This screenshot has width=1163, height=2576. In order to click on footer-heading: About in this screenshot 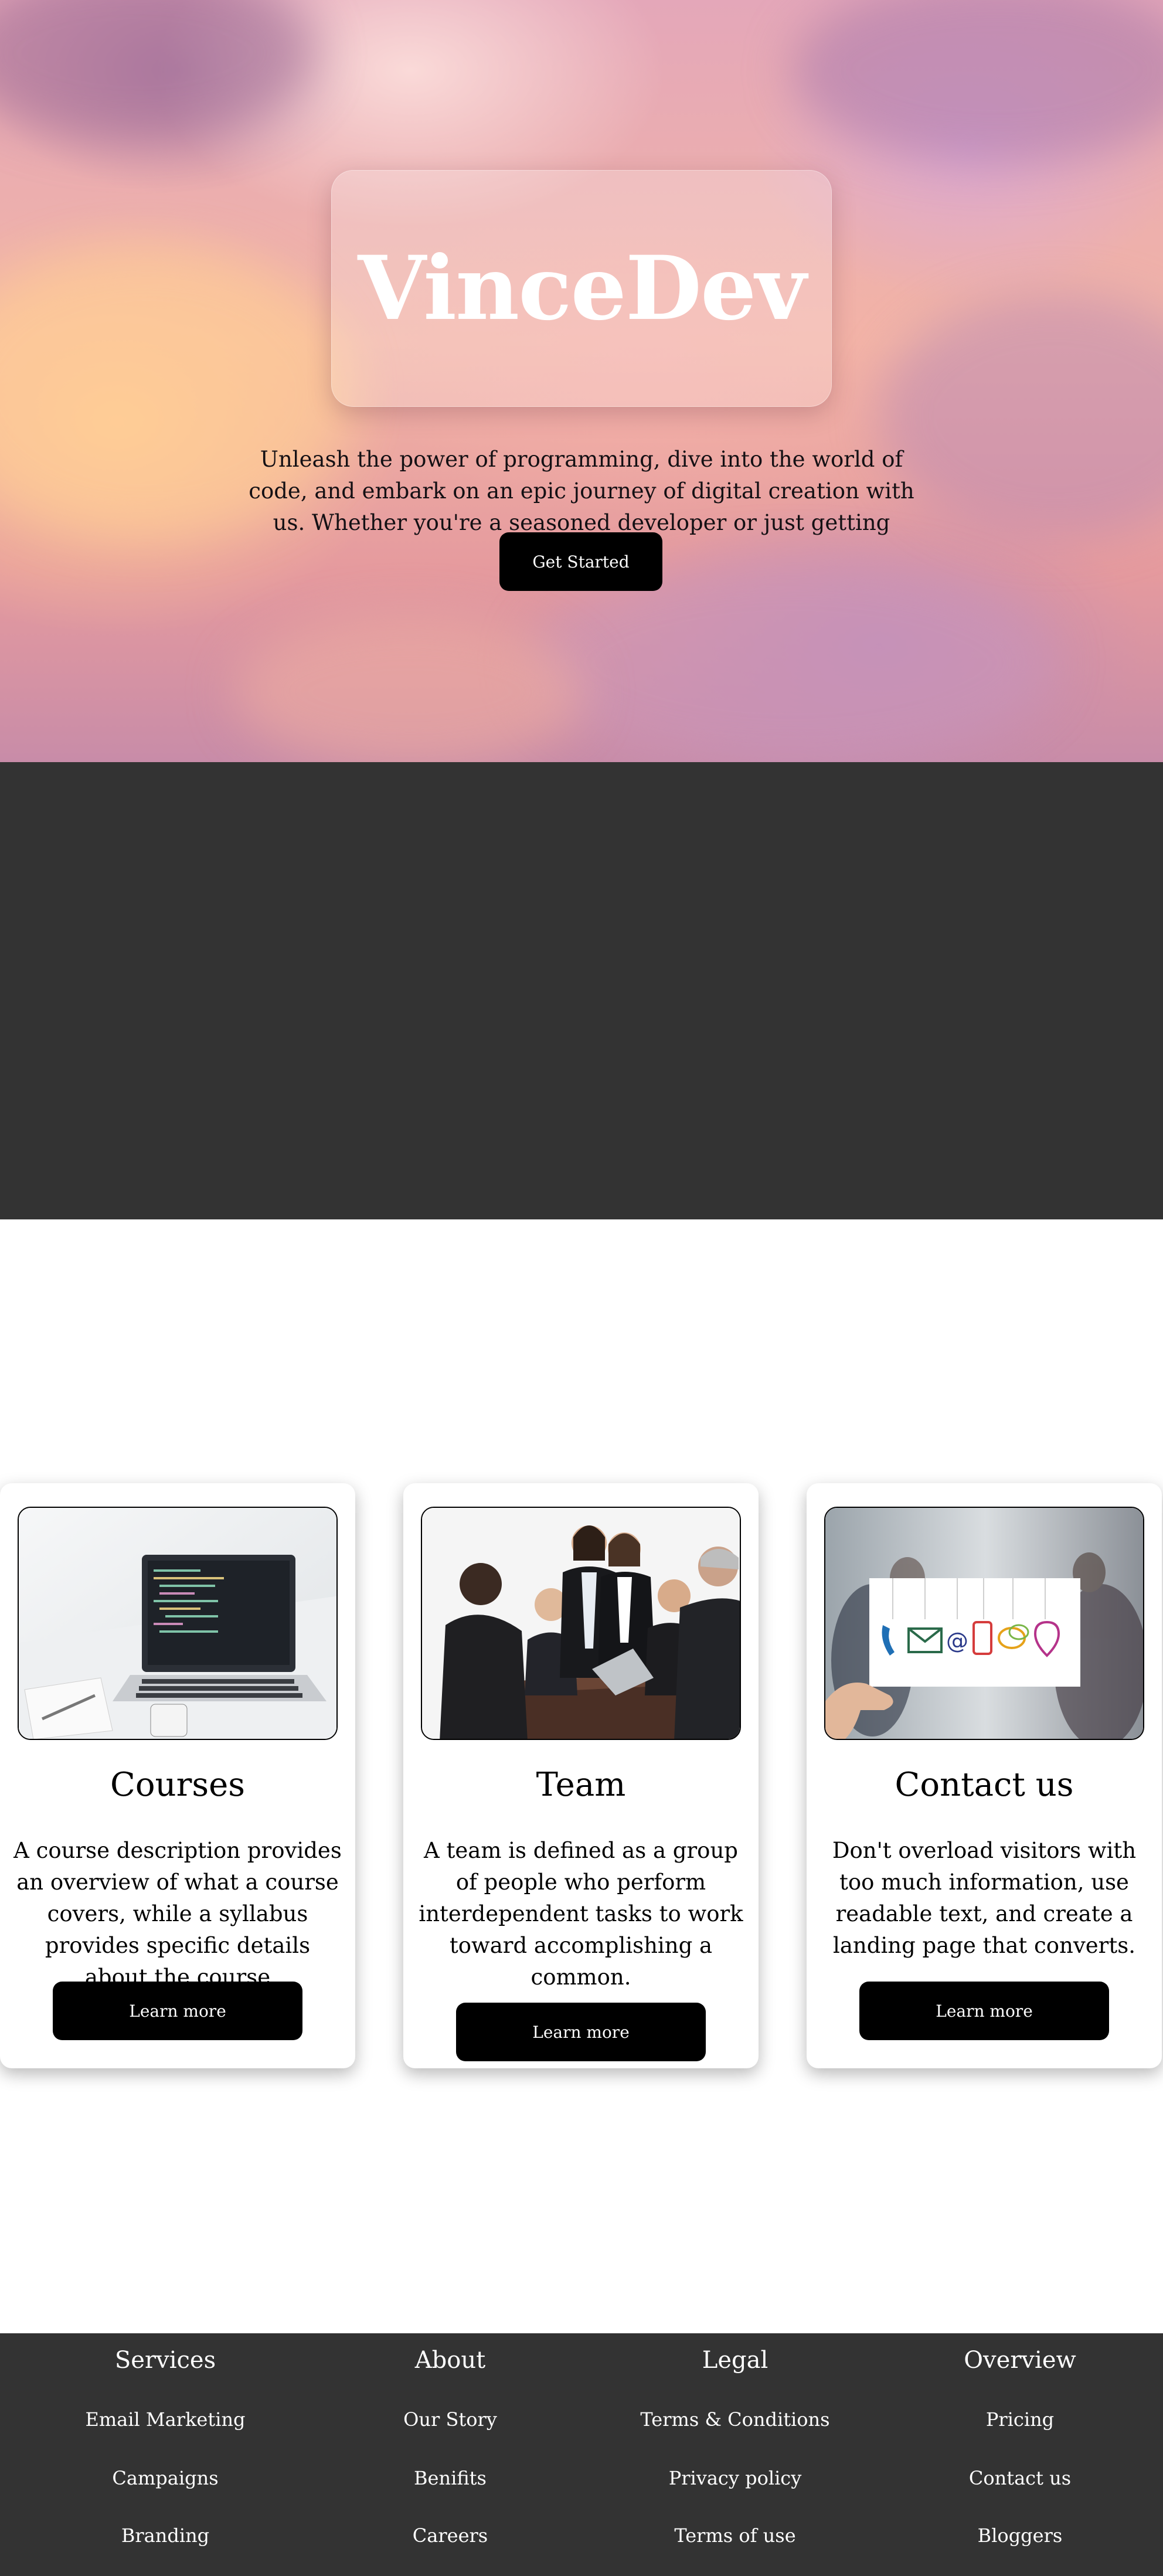, I will do `click(450, 2361)`.